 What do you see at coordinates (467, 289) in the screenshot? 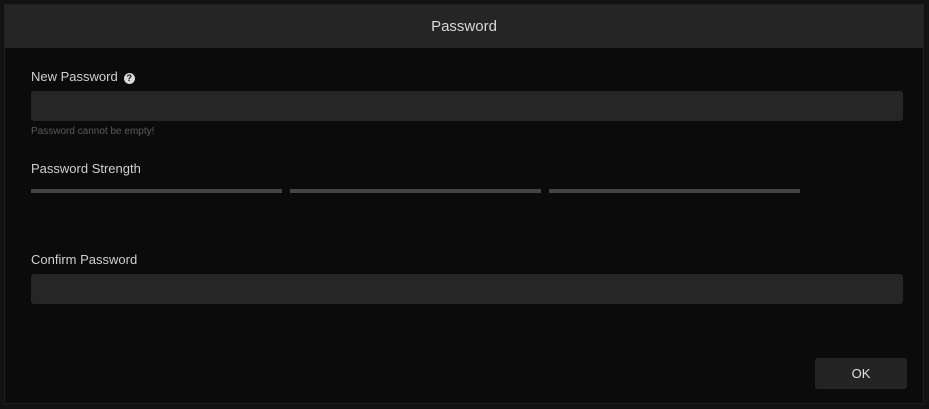
I see `confirm-password-input` at bounding box center [467, 289].